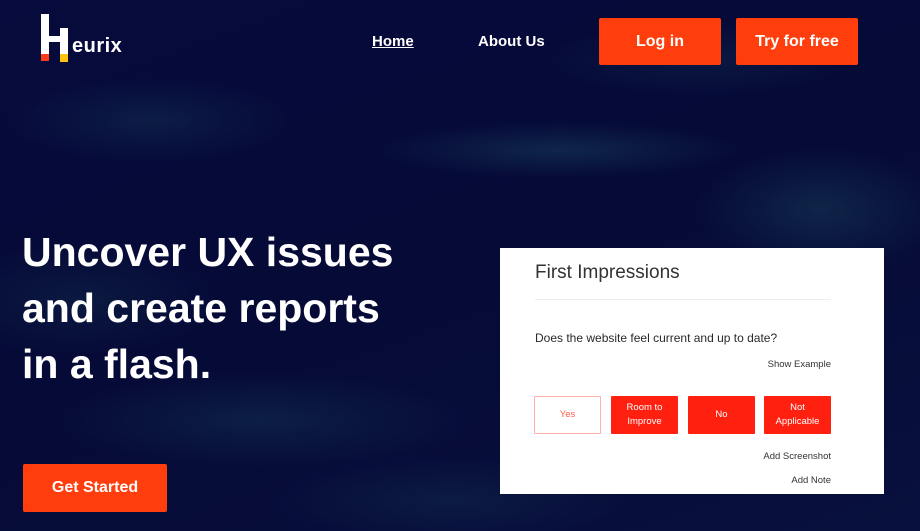 This screenshot has height=531, width=920. Describe the element at coordinates (117, 364) in the screenshot. I see `hero-title-line: in a flash.` at that location.